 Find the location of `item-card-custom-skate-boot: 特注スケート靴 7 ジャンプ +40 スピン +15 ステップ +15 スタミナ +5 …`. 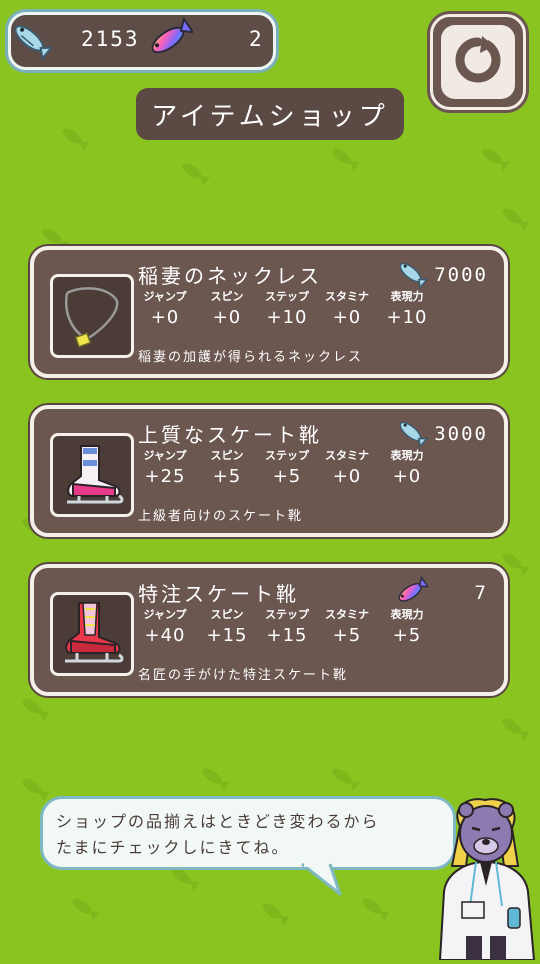

item-card-custom-skate-boot: 特注スケート靴 7 ジャンプ +40 スピン +15 ステップ +15 スタミナ +5 … is located at coordinates (269, 630).